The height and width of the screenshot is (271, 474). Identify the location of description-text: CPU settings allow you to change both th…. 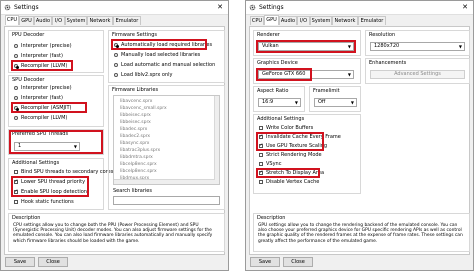
(113, 233).